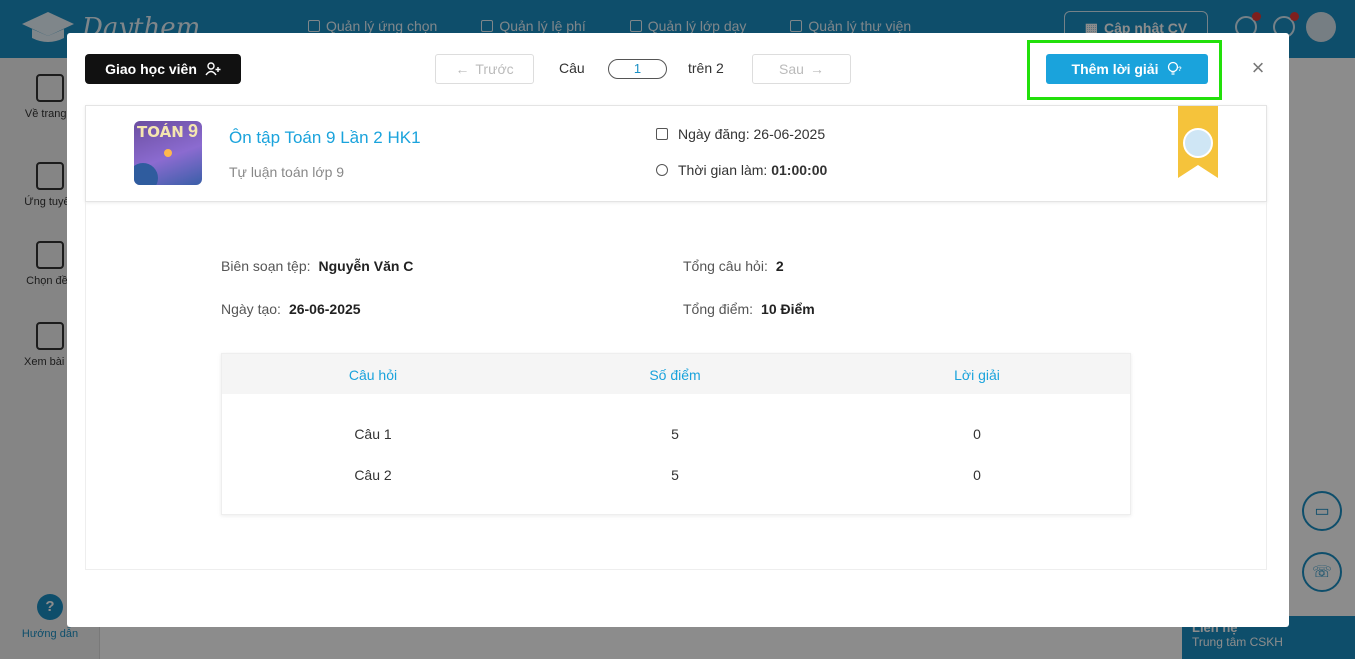 The height and width of the screenshot is (659, 1355). I want to click on table-header: Câu hỏi Số điểm Lời giải, so click(676, 374).